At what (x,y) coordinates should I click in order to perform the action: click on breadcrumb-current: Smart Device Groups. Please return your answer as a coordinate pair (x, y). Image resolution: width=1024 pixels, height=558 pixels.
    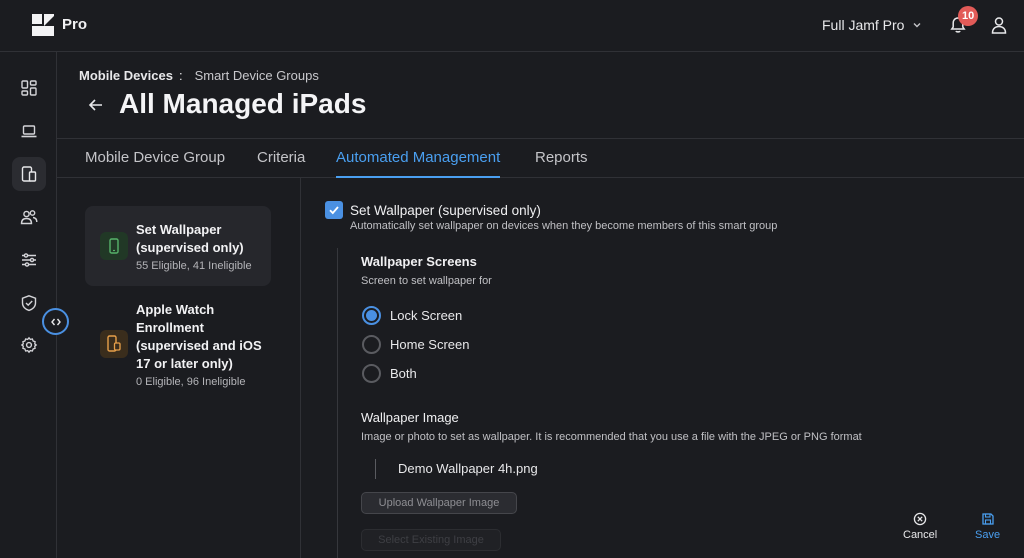
    Looking at the image, I should click on (257, 75).